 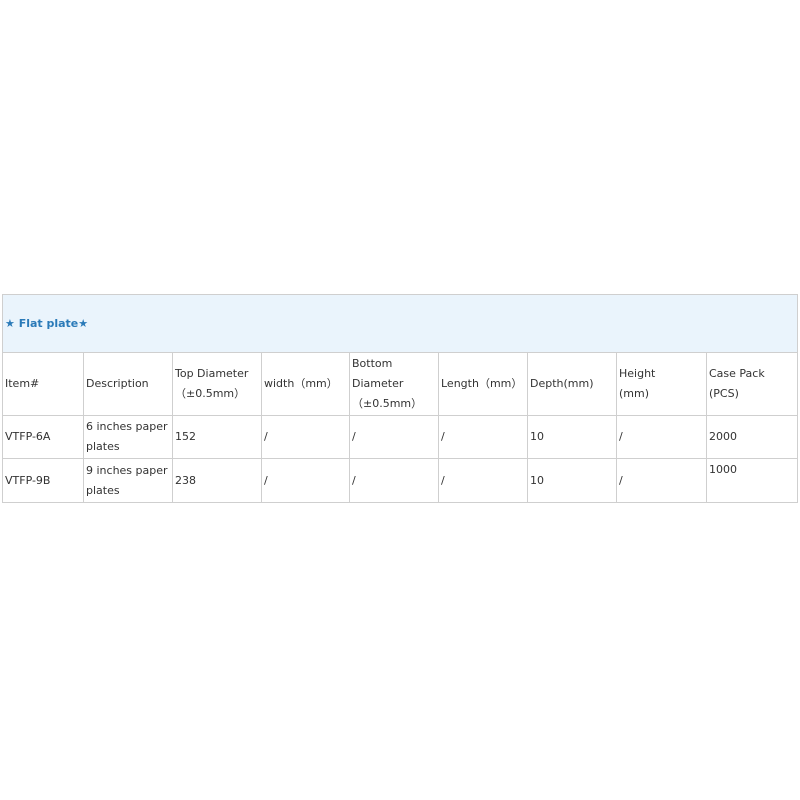 I want to click on header-case-pack: Case Pack (PCS), so click(x=752, y=384).